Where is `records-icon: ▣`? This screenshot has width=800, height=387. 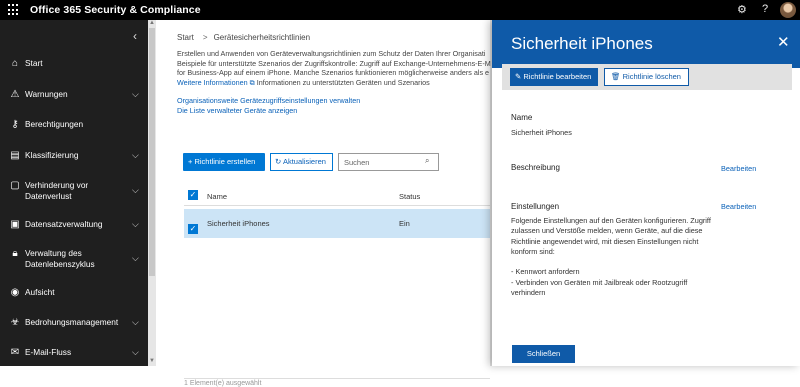
records-icon: ▣ is located at coordinates (15, 224).